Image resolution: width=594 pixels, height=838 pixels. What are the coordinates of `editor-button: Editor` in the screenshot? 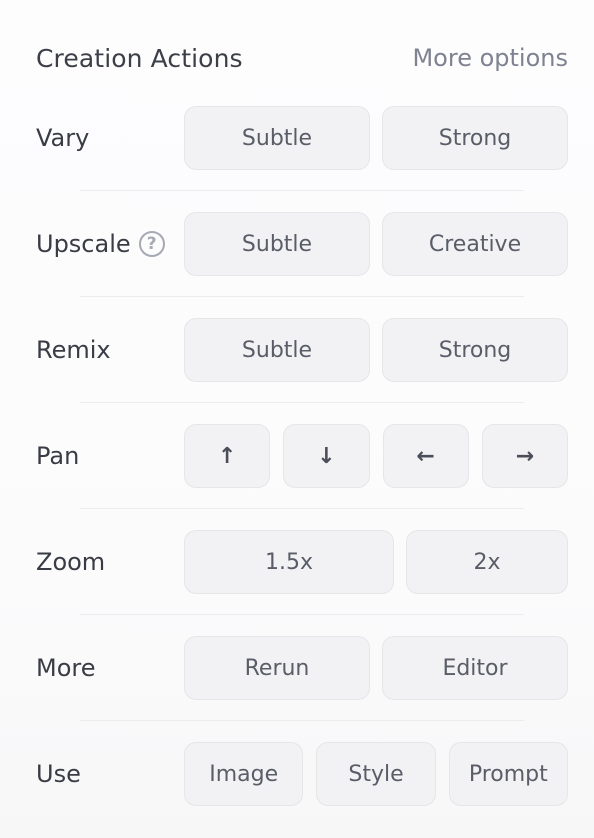 It's located at (475, 668).